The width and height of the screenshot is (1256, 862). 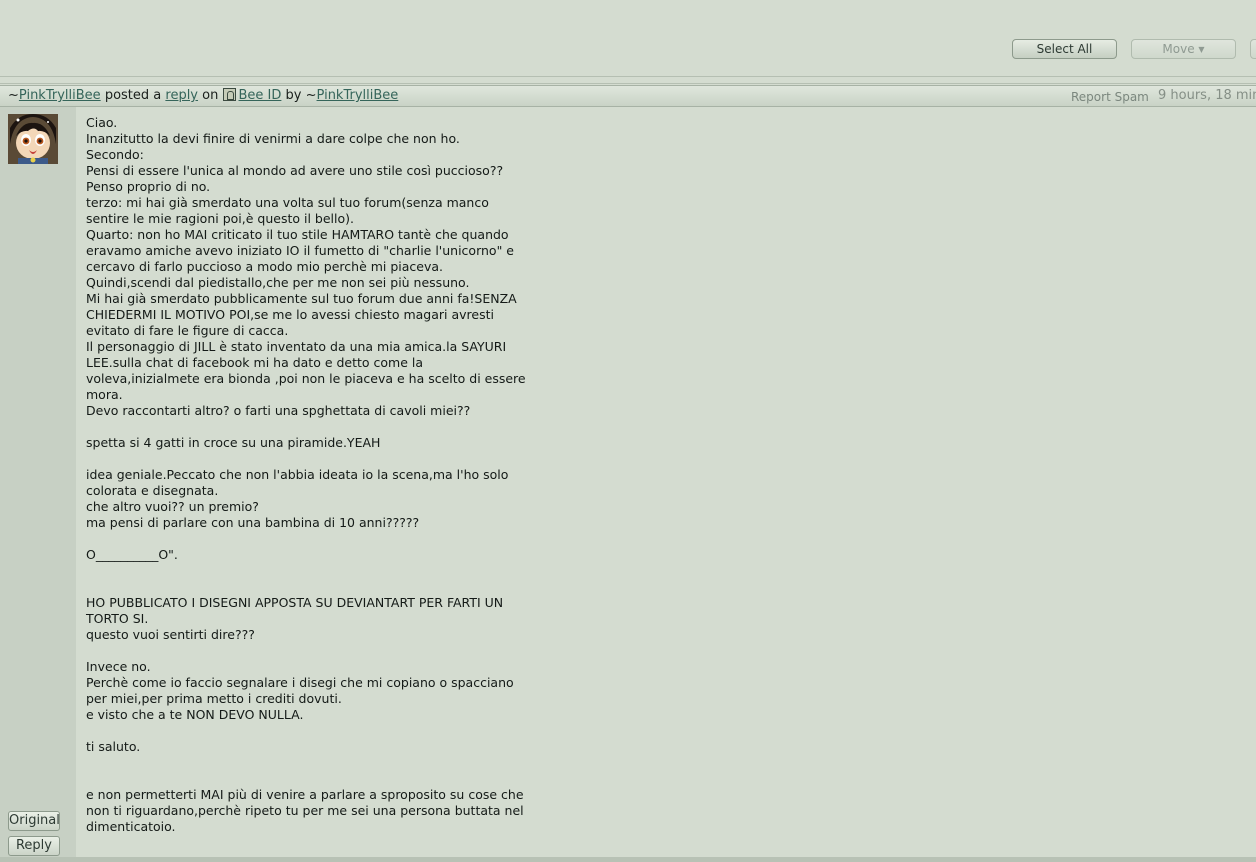 What do you see at coordinates (60, 95) in the screenshot?
I see `author-link: PinkTrylliBee` at bounding box center [60, 95].